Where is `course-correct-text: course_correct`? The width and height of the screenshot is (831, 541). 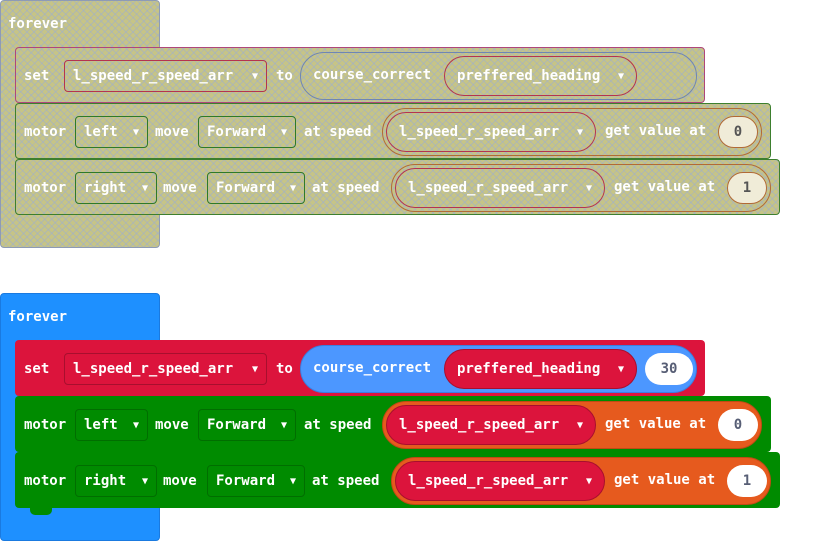
course-correct-text: course_correct is located at coordinates (372, 368).